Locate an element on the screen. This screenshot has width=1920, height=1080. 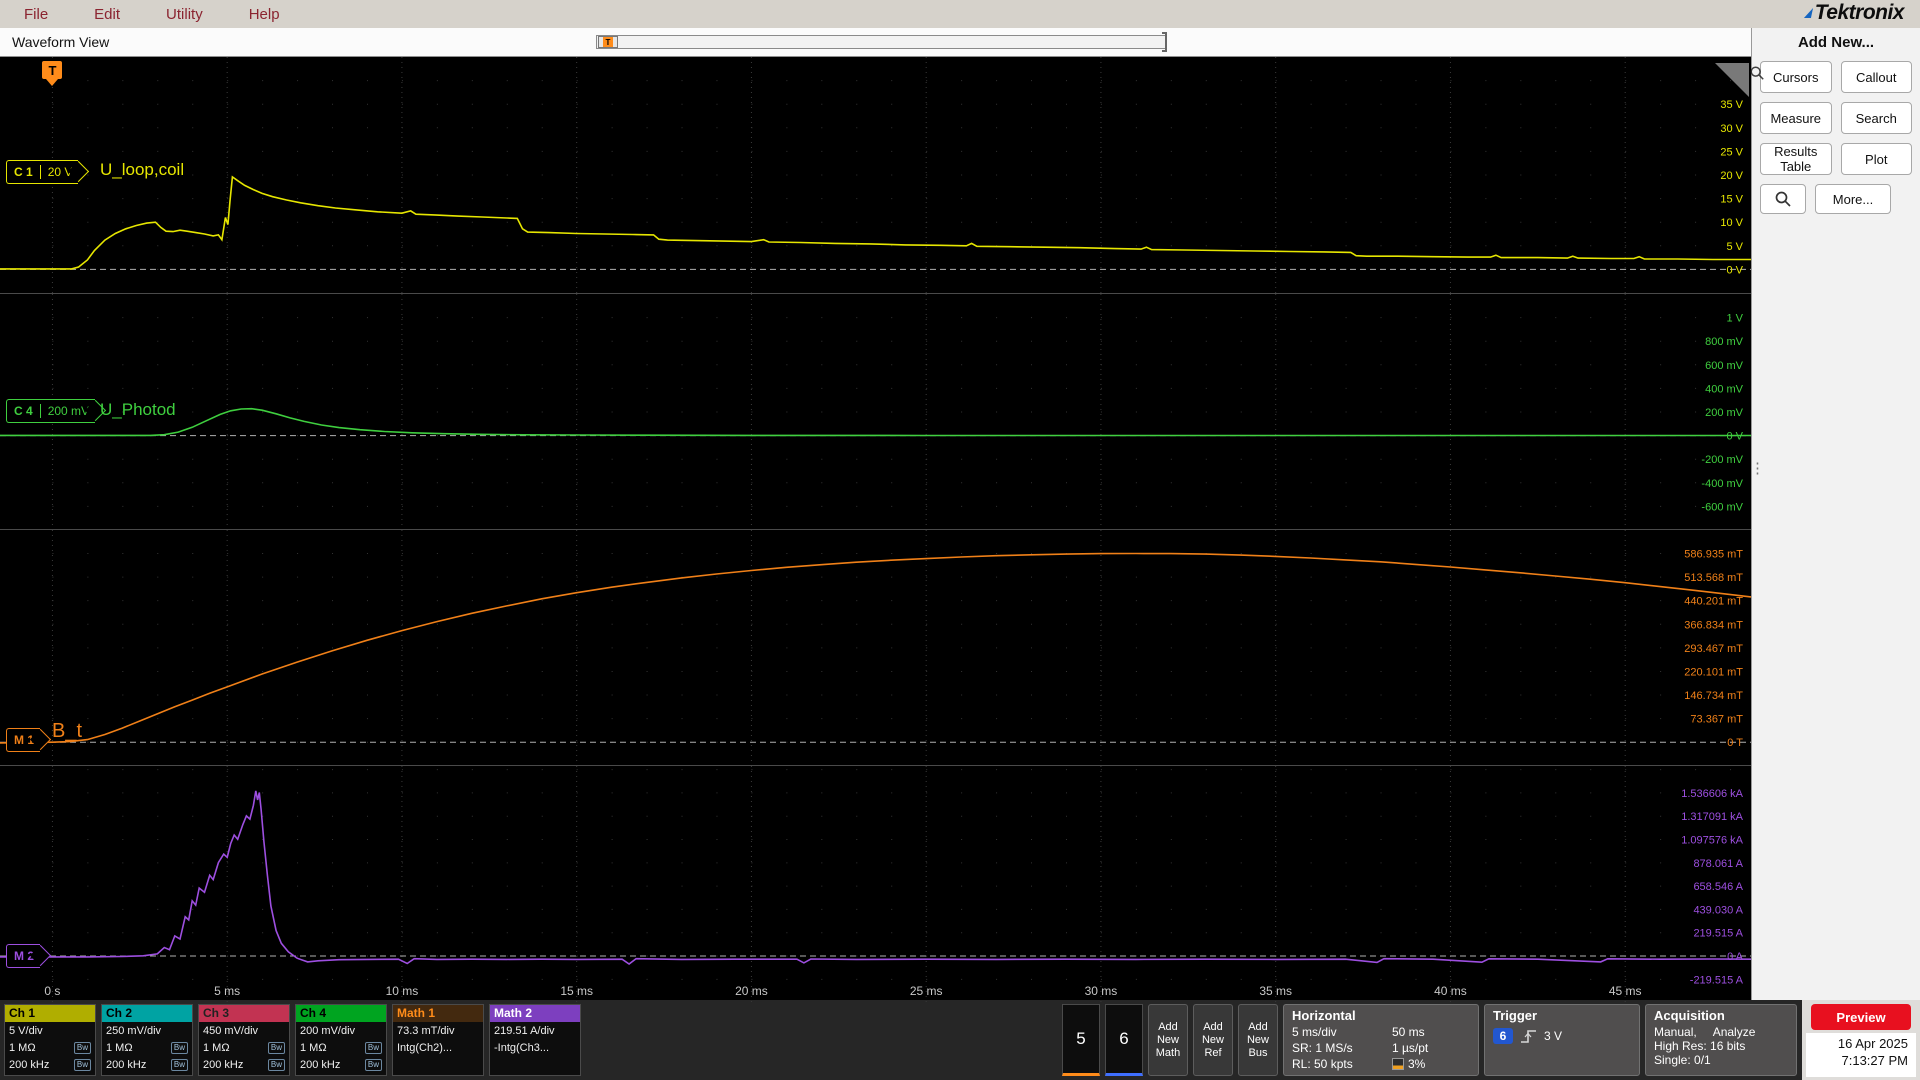
axis-label: 1.536606 kA is located at coordinates (1712, 794).